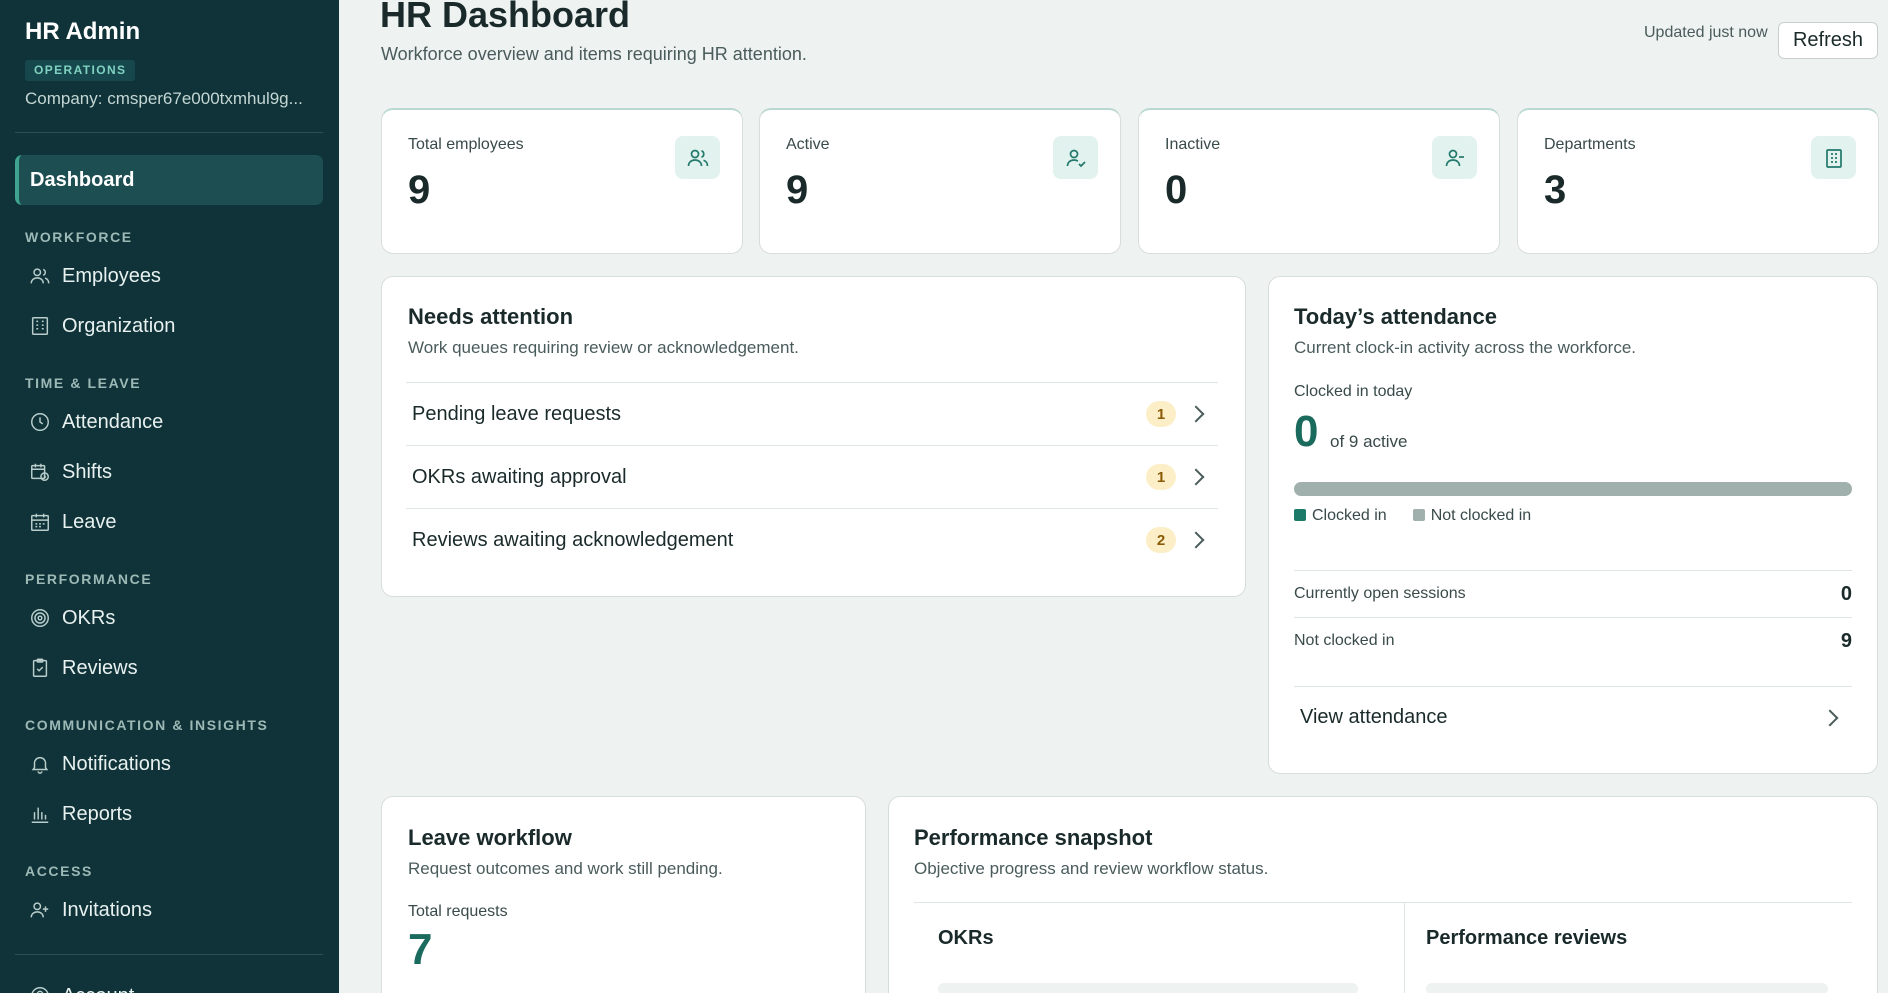 Image resolution: width=1888 pixels, height=993 pixels. I want to click on sidebar-item-organization: Organization, so click(102, 326).